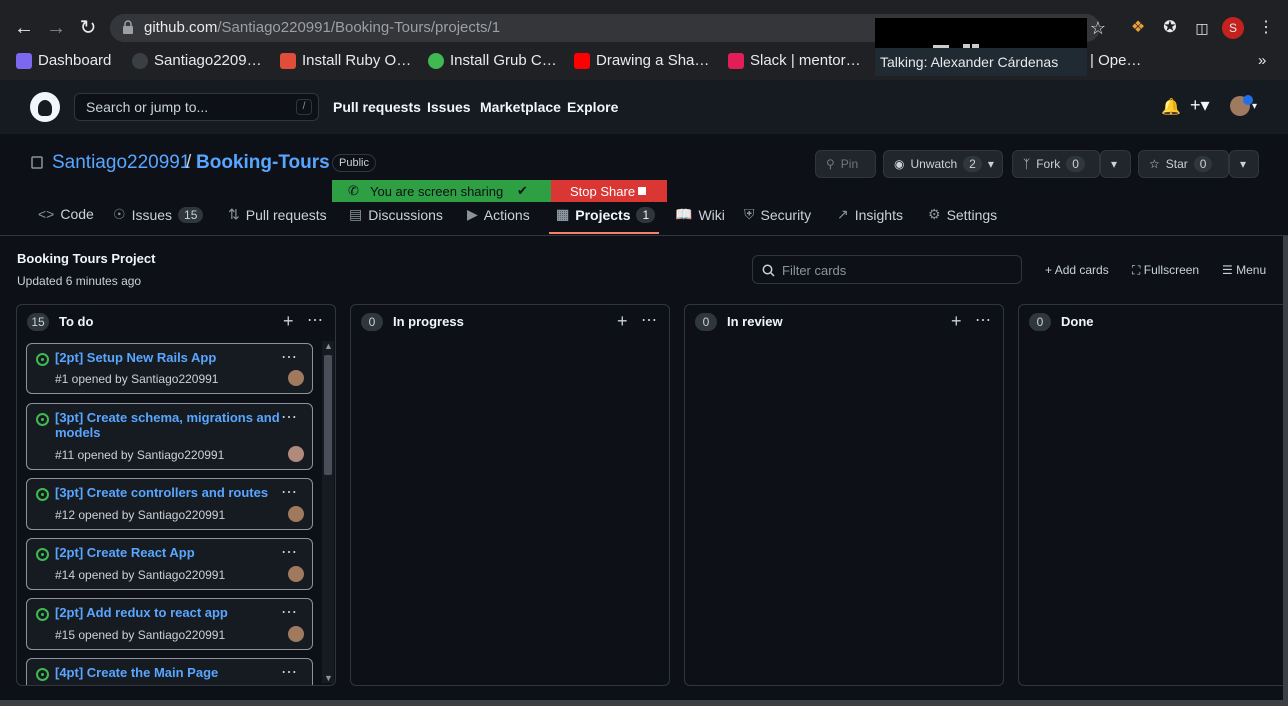 The width and height of the screenshot is (1288, 706). Describe the element at coordinates (962, 214) in the screenshot. I see `tab-settings: ⚙ Settings` at that location.